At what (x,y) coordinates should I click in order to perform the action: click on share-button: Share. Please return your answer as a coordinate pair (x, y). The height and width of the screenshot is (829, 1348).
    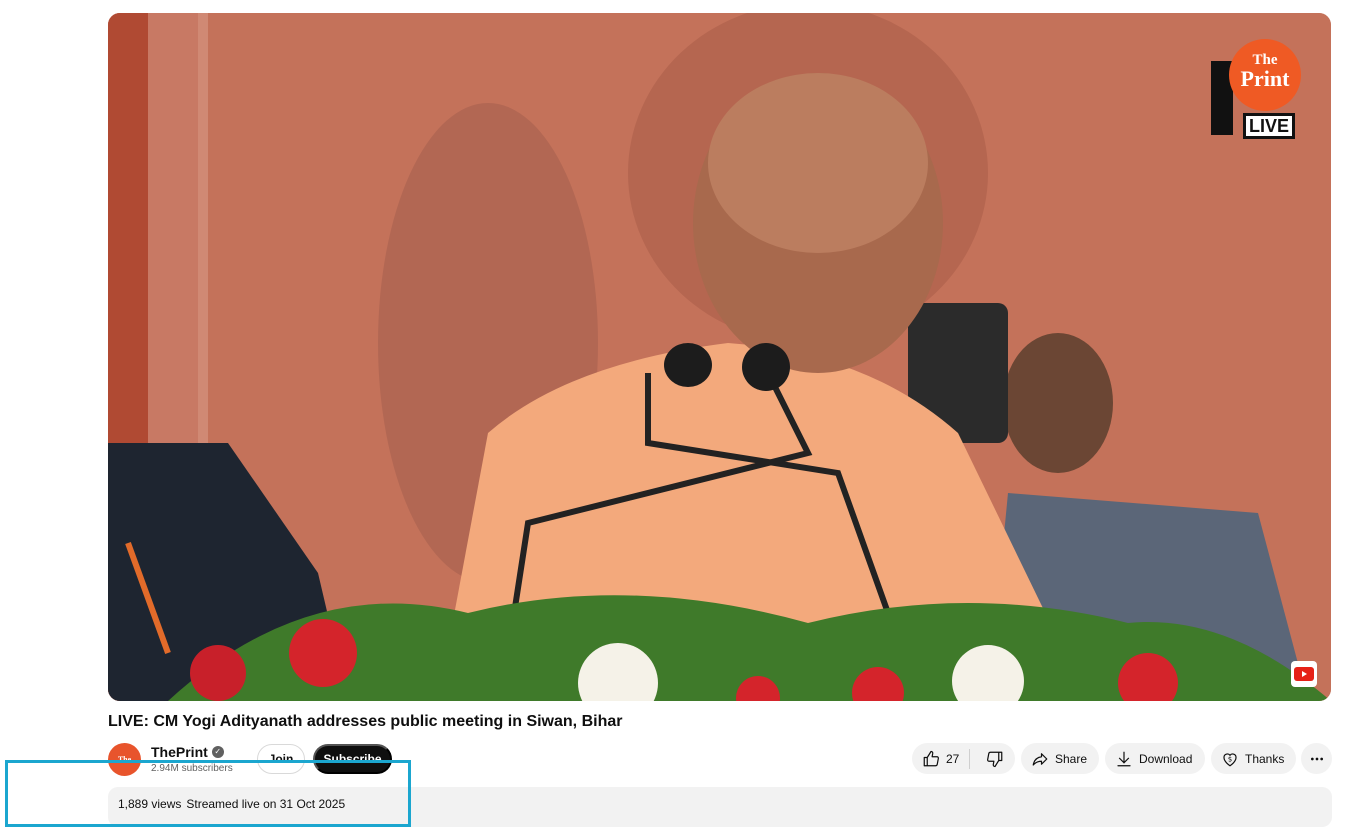
    Looking at the image, I should click on (1060, 758).